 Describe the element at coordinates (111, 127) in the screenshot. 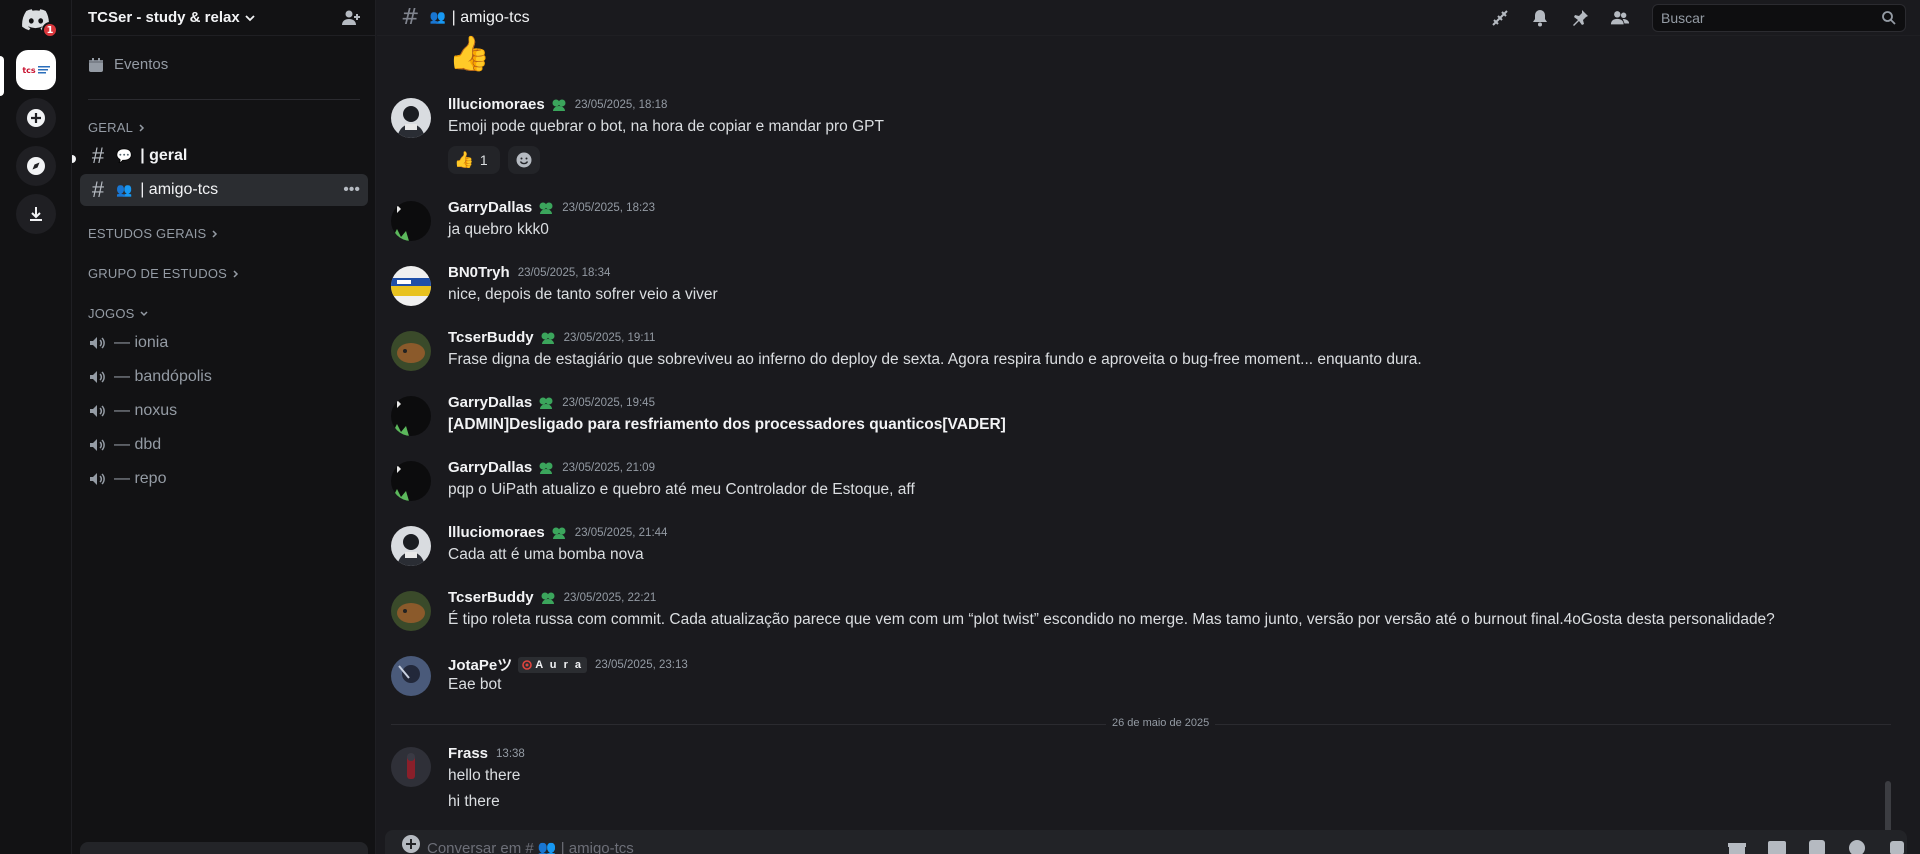

I see `category-label: GERAL` at that location.